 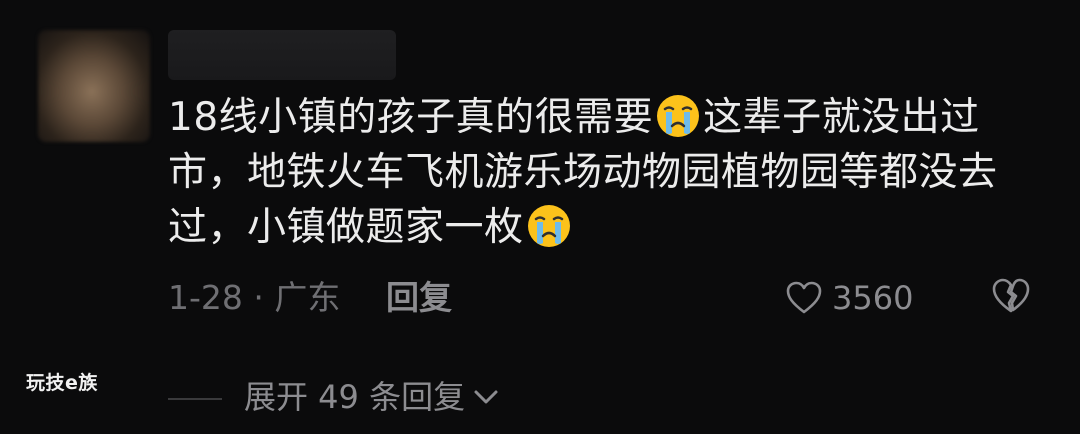 I want to click on comment-meta: 1-28 · 广东, so click(x=254, y=298).